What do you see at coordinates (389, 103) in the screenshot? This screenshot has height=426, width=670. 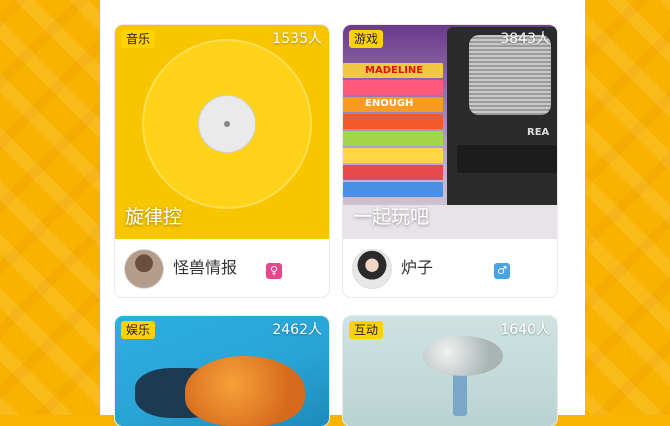 I see `cover-text: ENOUGH` at bounding box center [389, 103].